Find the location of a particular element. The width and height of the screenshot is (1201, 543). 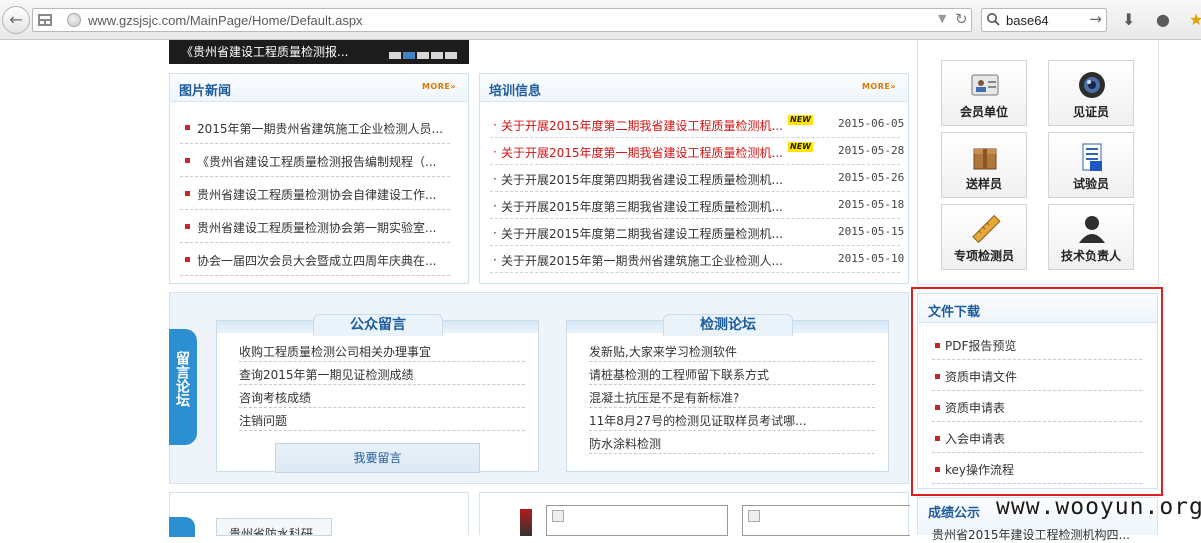

panel-header: 图片新闻 MORE» is located at coordinates (319, 88).